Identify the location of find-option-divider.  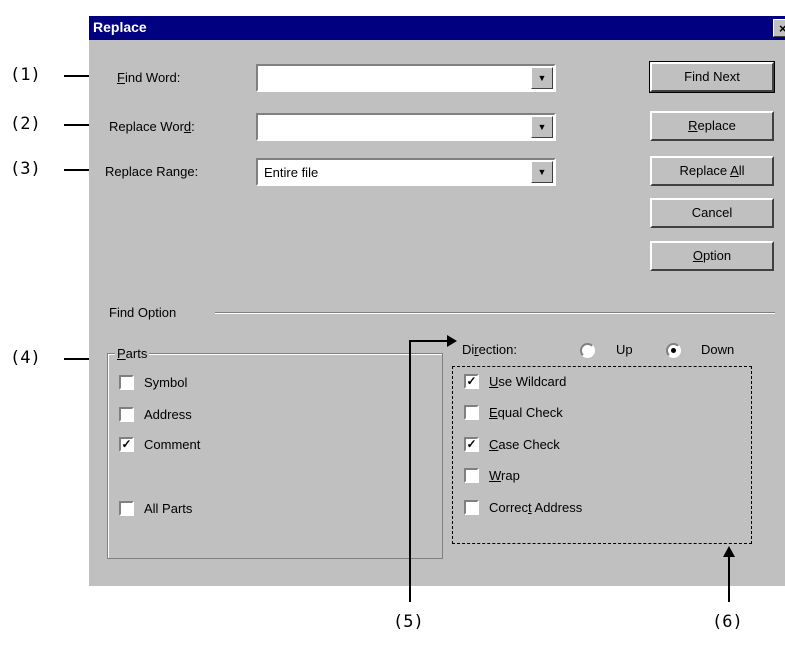
(495, 313).